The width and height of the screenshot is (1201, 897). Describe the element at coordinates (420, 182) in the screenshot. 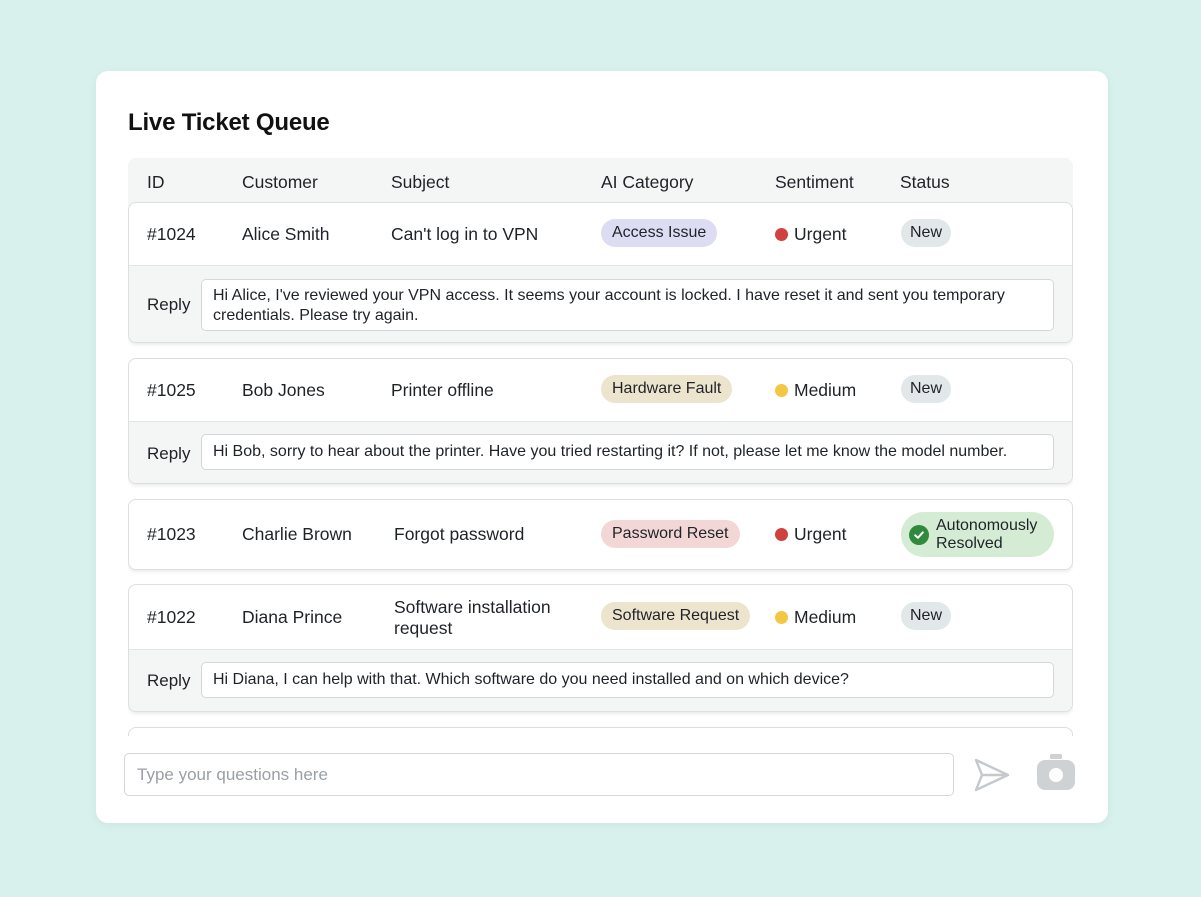

I see `header-subject: Subject` at that location.